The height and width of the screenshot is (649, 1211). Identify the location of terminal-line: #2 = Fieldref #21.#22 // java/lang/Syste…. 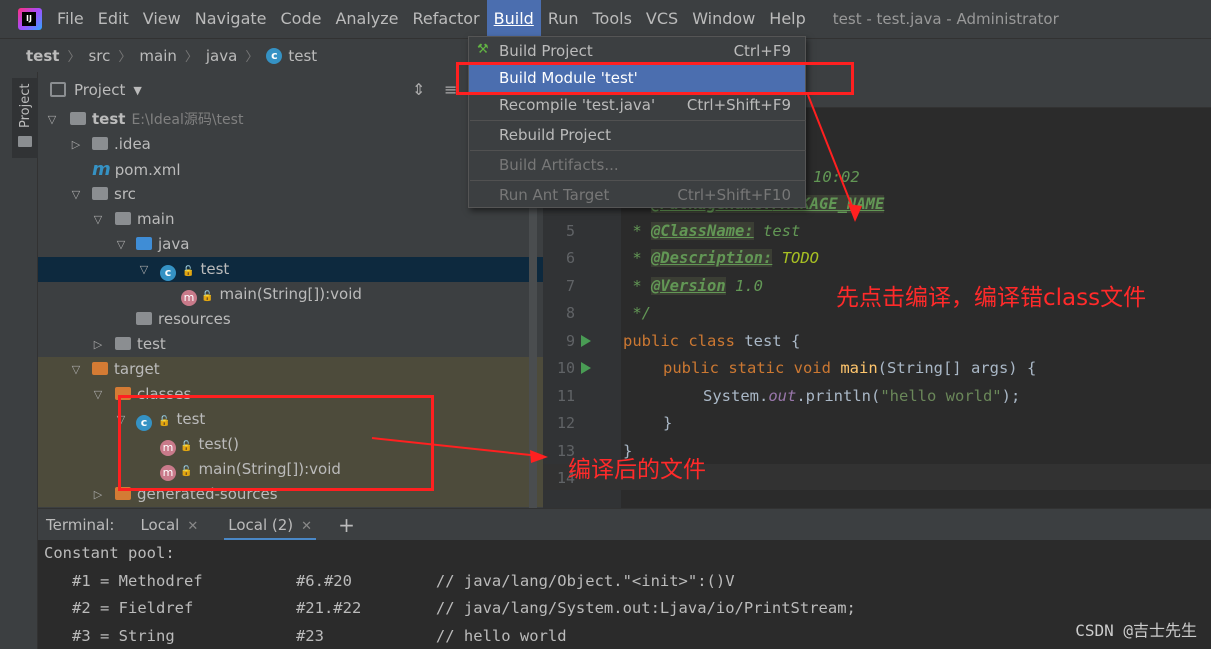
(450, 608).